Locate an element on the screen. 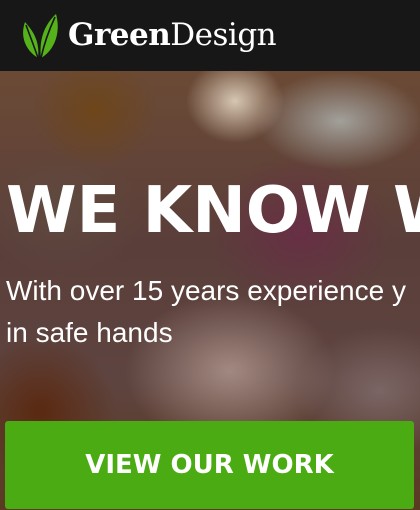 Image resolution: width=420 pixels, height=510 pixels. brand-name-bold: Green is located at coordinates (119, 35).